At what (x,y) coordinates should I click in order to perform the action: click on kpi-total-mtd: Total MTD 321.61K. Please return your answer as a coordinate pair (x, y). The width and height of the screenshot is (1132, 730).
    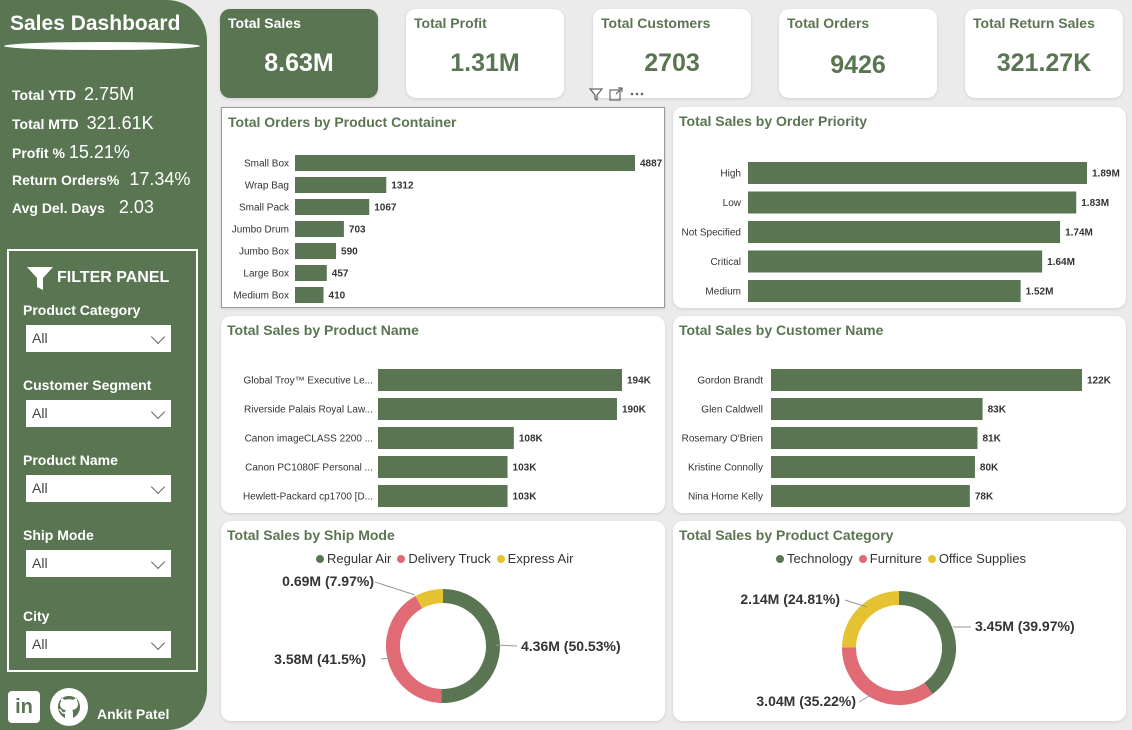
    Looking at the image, I should click on (83, 123).